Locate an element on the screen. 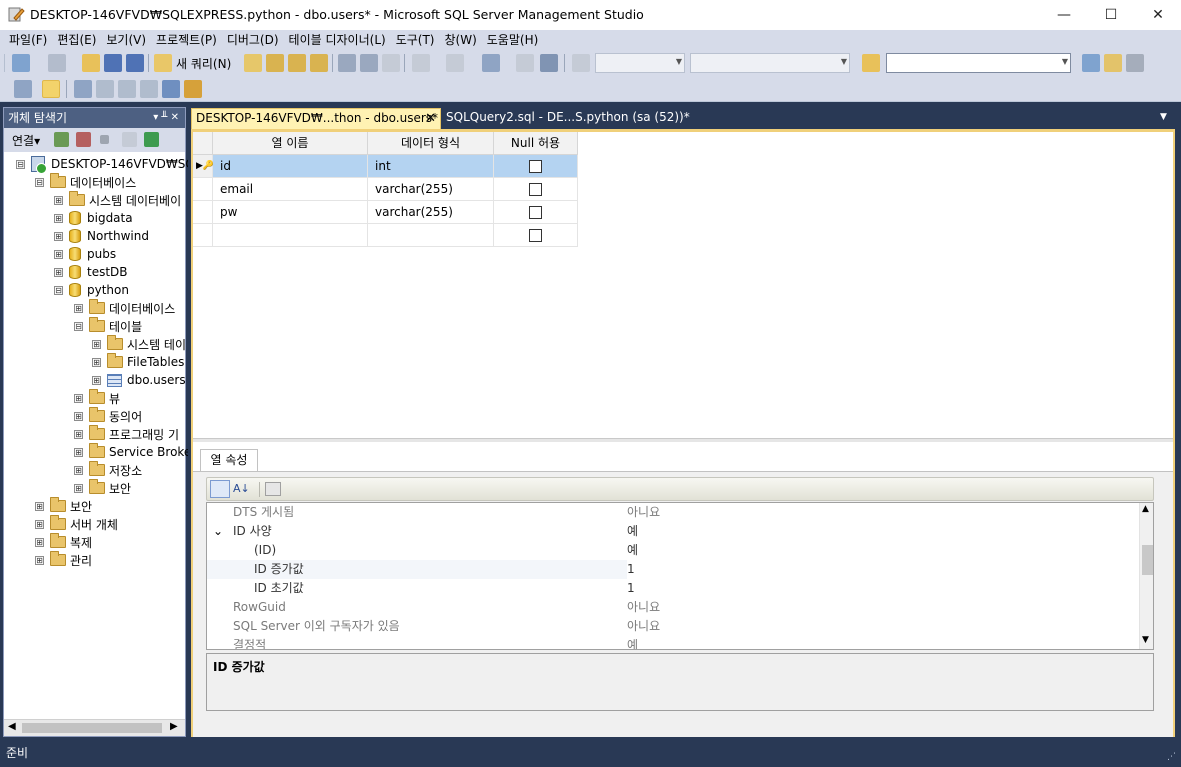 The image size is (1181, 767). xml-index-icon is located at coordinates (149, 89).